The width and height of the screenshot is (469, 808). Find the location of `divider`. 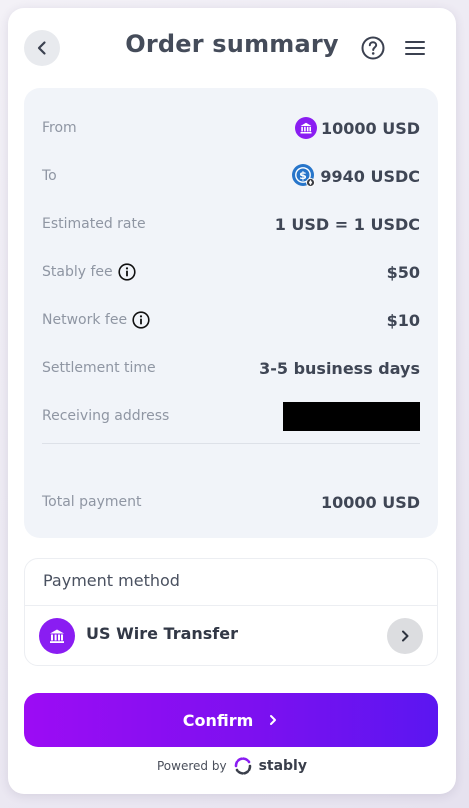

divider is located at coordinates (231, 443).